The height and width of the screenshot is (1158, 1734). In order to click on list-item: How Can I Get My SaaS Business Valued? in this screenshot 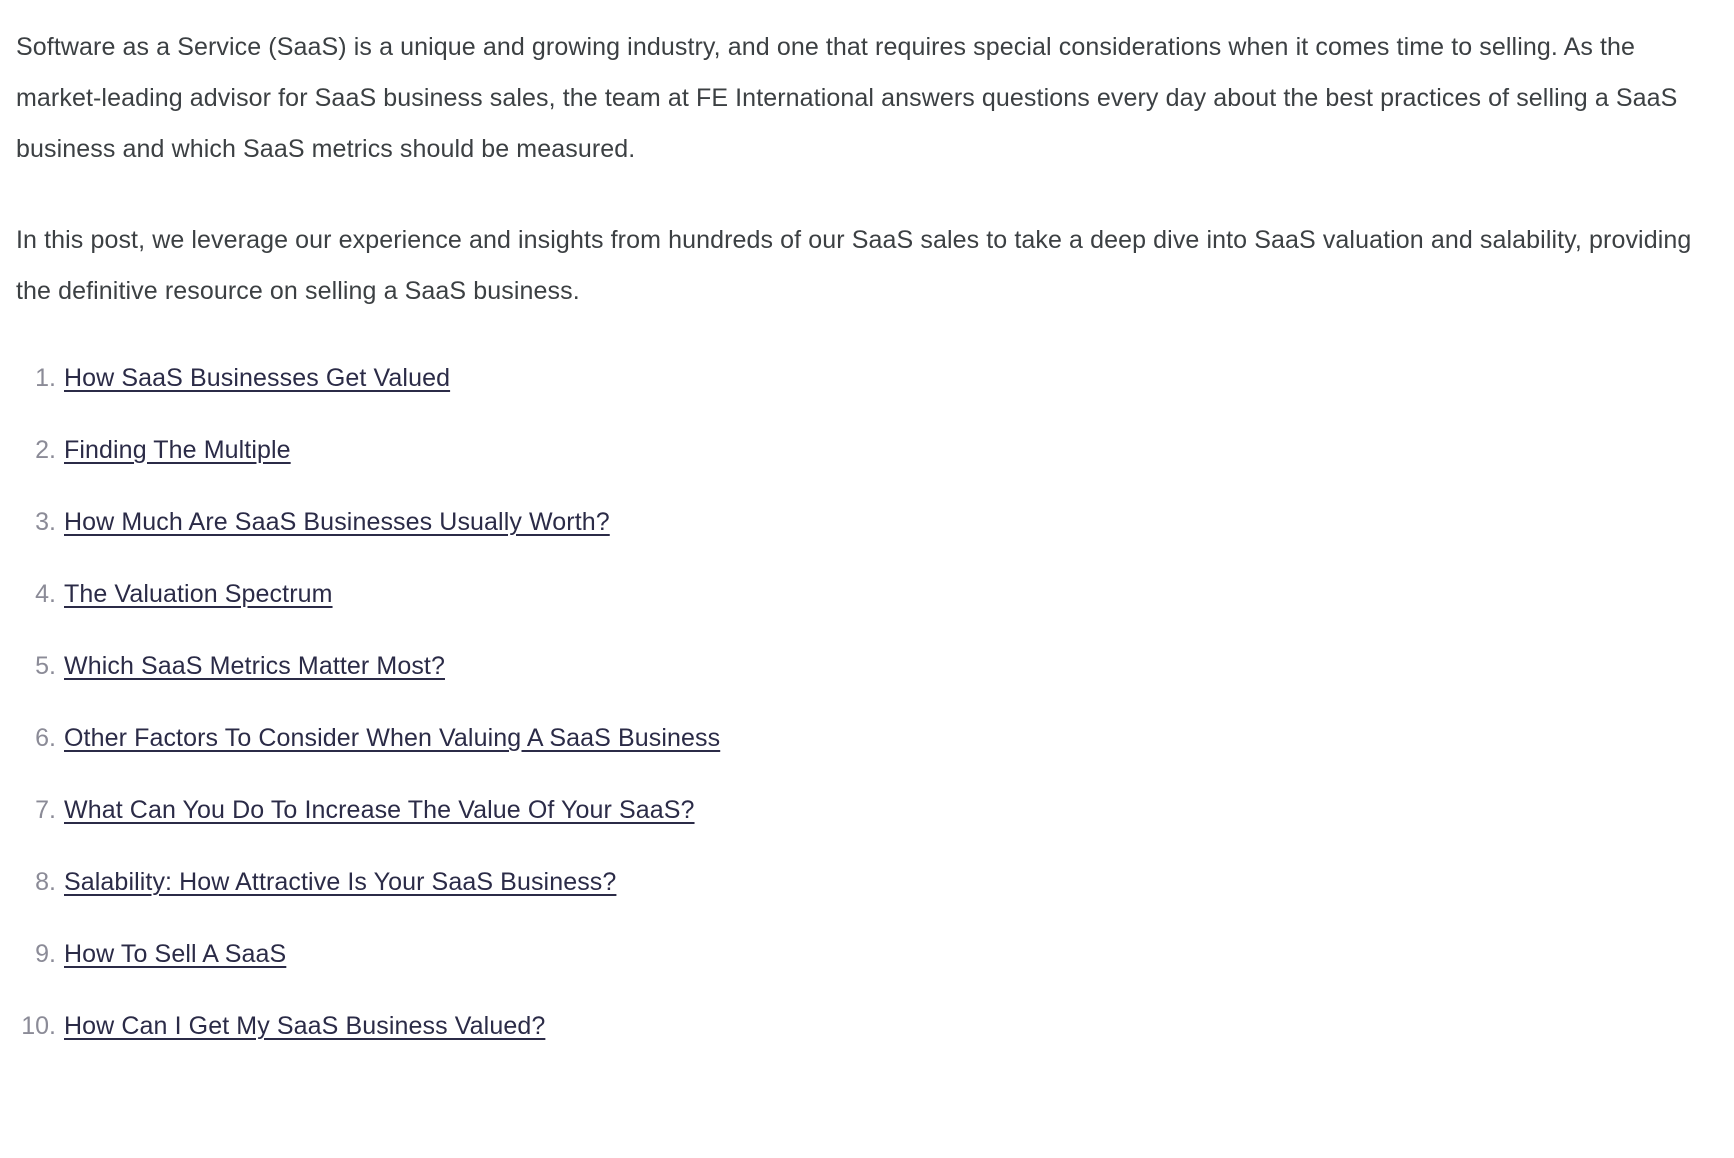, I will do `click(867, 1026)`.